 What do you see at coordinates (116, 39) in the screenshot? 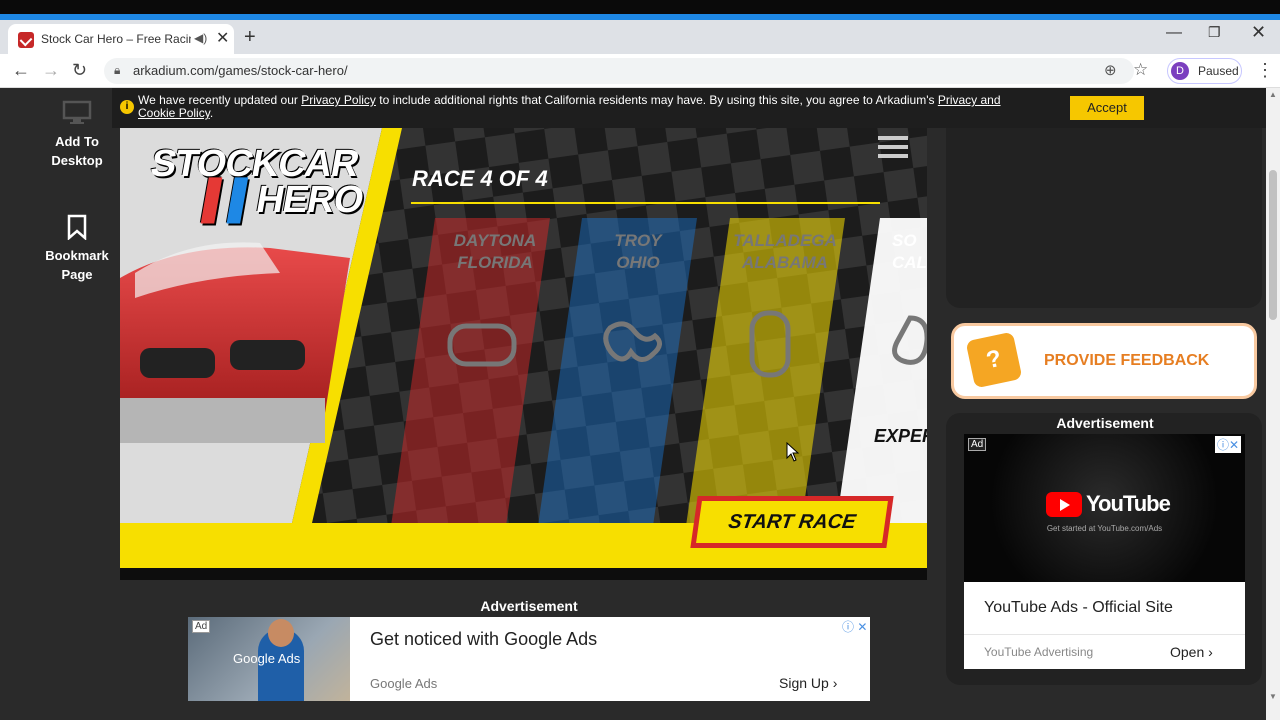
I see `tab-title: Stock Car Hero – Free Racing` at bounding box center [116, 39].